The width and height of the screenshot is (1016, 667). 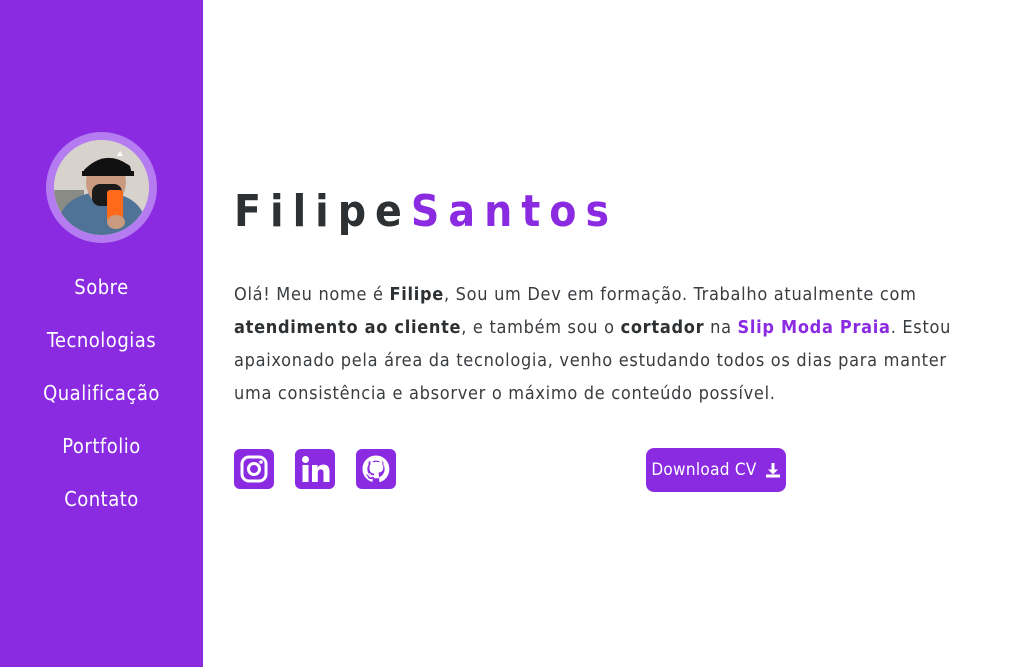 What do you see at coordinates (101, 347) in the screenshot?
I see `nav-item-tecnologias: Tecnologias` at bounding box center [101, 347].